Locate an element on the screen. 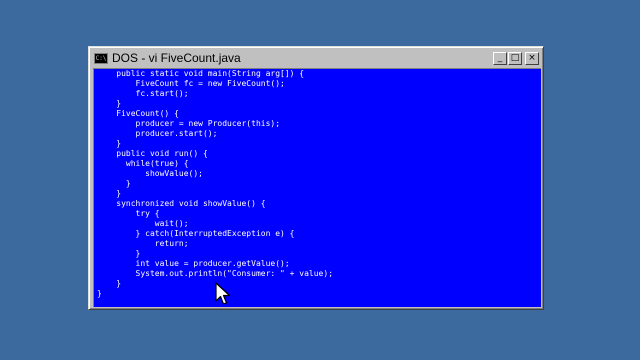  code-line: int value = producer.getValue(); is located at coordinates (193, 263).